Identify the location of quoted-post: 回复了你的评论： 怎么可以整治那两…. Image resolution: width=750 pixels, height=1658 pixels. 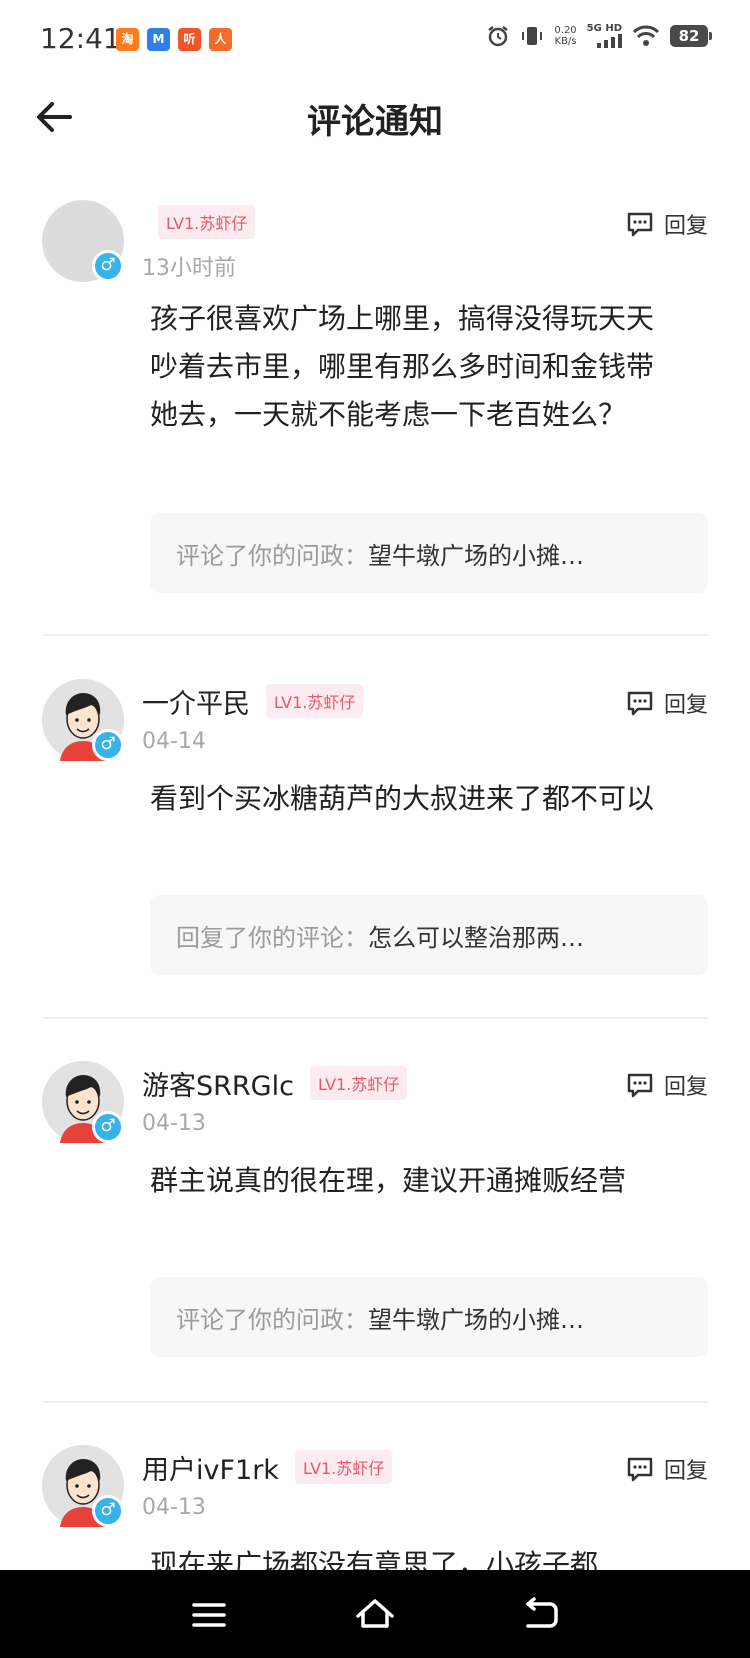
(429, 935).